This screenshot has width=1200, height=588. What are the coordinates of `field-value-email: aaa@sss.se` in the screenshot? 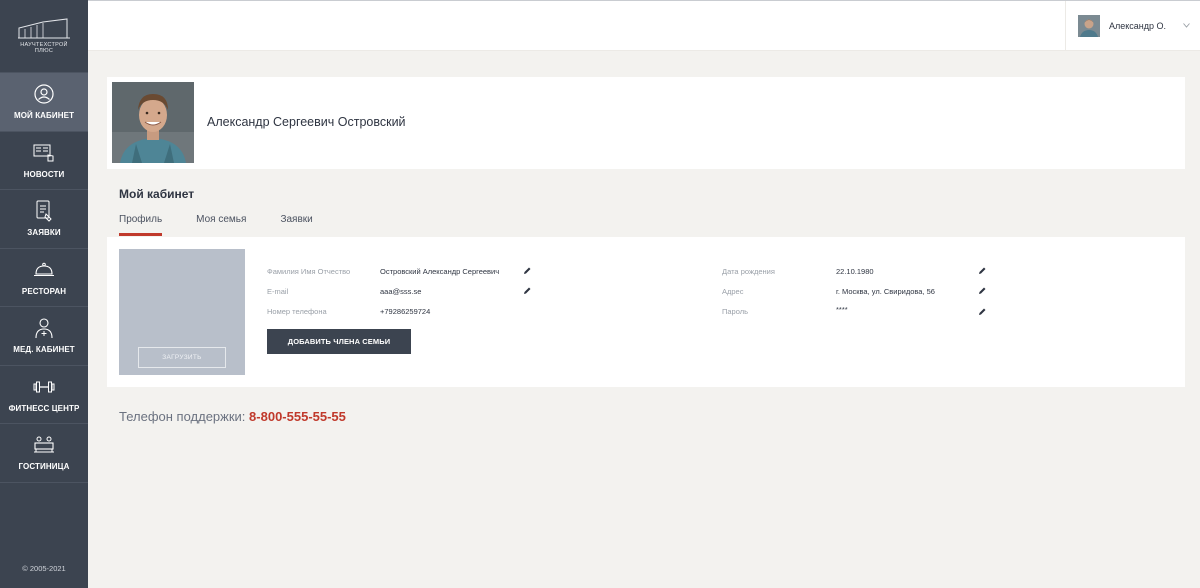 It's located at (401, 291).